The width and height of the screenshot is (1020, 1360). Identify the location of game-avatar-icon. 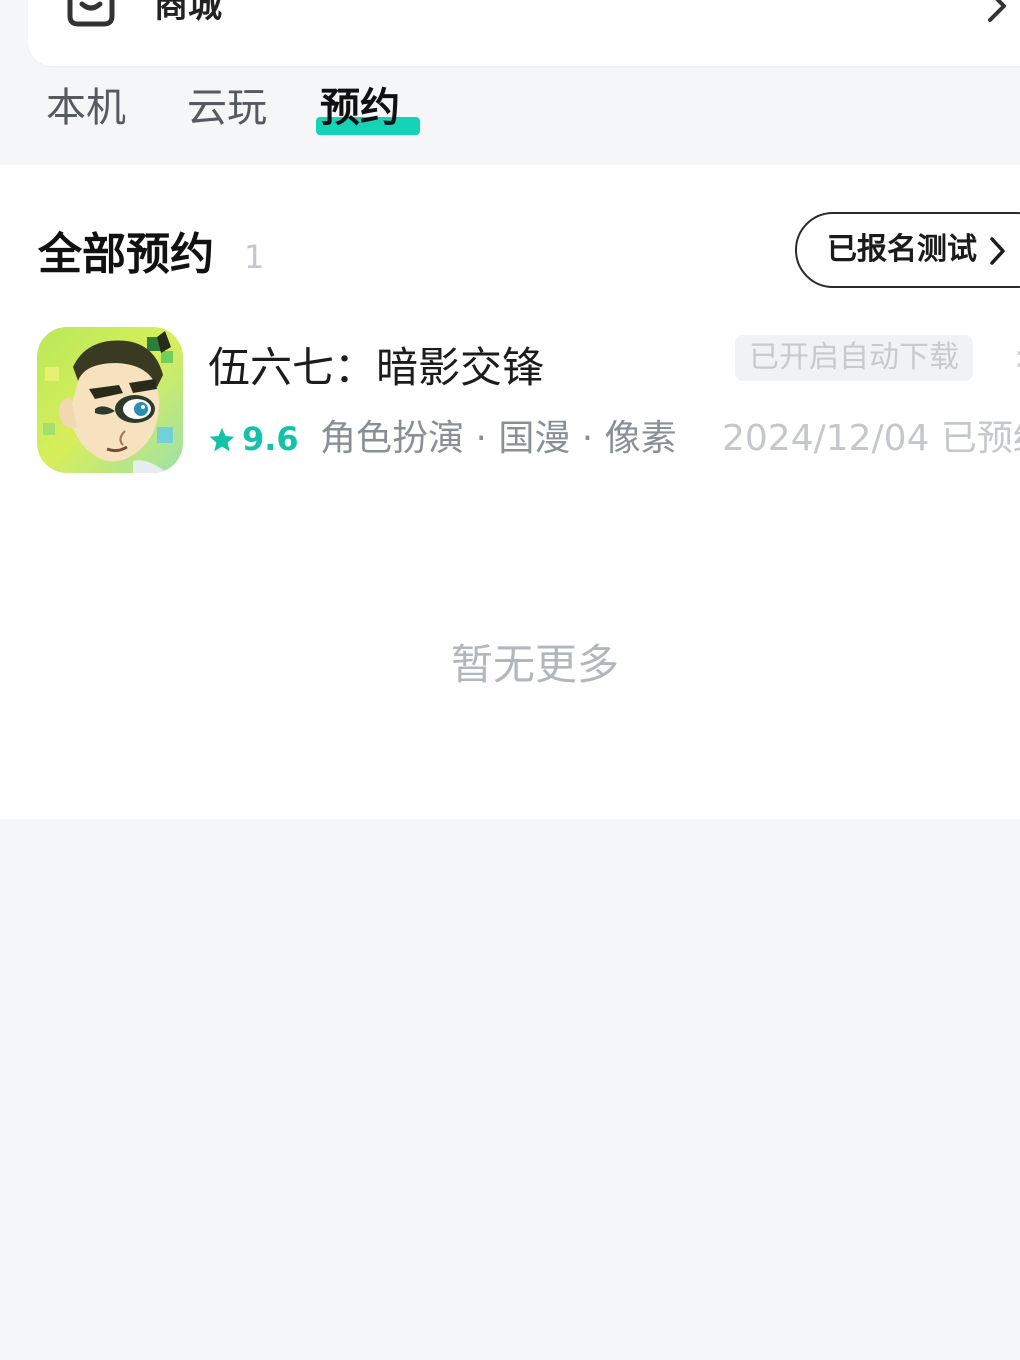
(110, 400).